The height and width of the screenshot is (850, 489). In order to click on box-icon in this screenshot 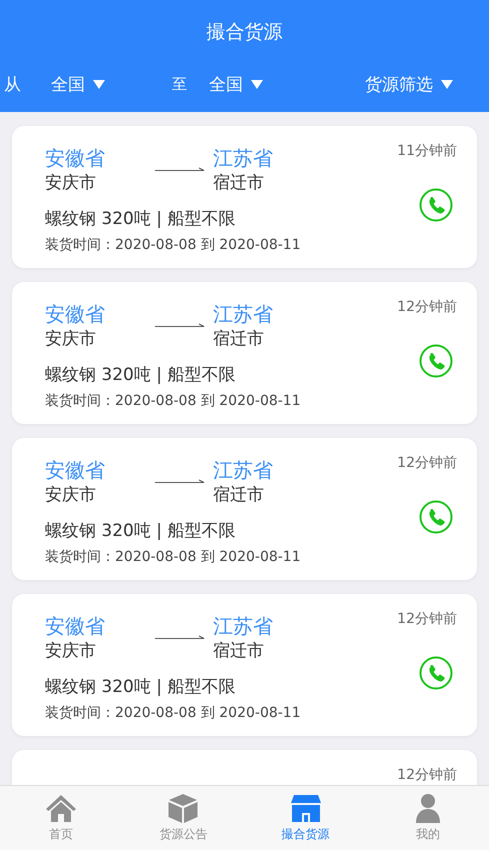, I will do `click(183, 808)`.